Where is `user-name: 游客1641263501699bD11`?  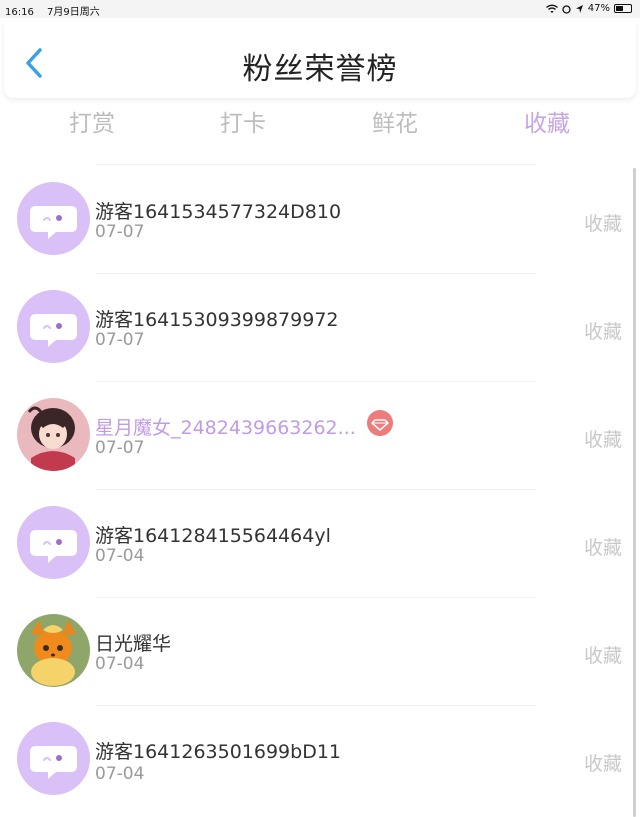
user-name: 游客1641263501699bD11 is located at coordinates (218, 752).